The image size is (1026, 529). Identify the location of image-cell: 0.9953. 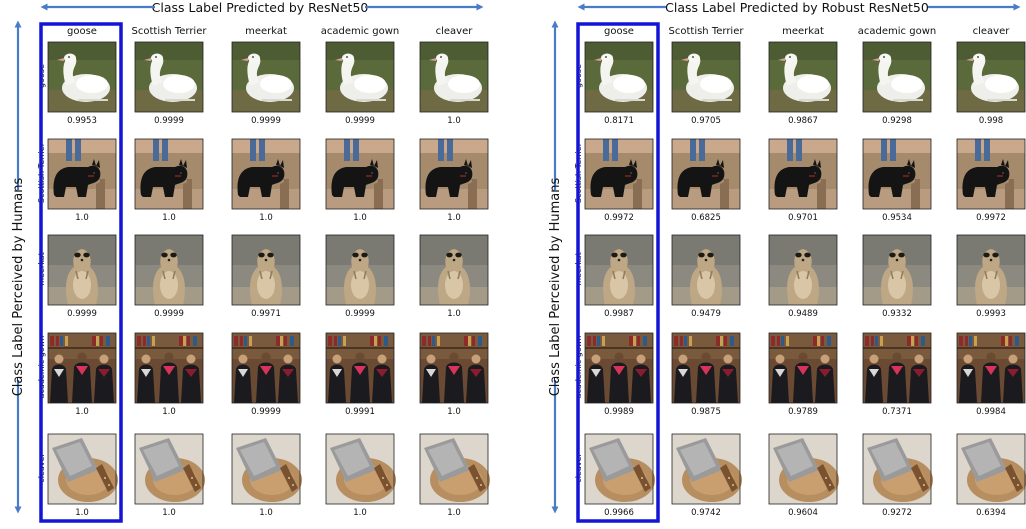
(82, 83).